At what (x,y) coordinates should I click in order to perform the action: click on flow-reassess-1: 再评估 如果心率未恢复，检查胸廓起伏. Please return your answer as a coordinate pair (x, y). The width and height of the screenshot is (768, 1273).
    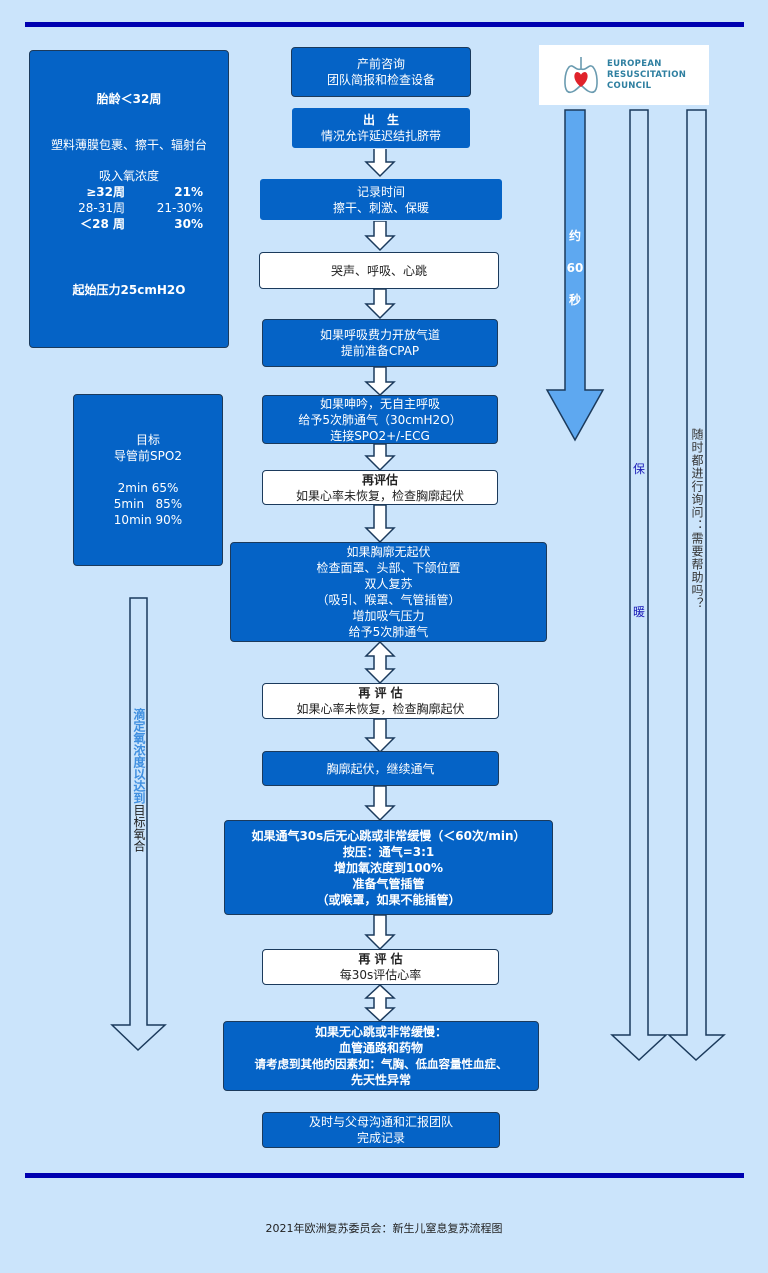
    Looking at the image, I should click on (380, 487).